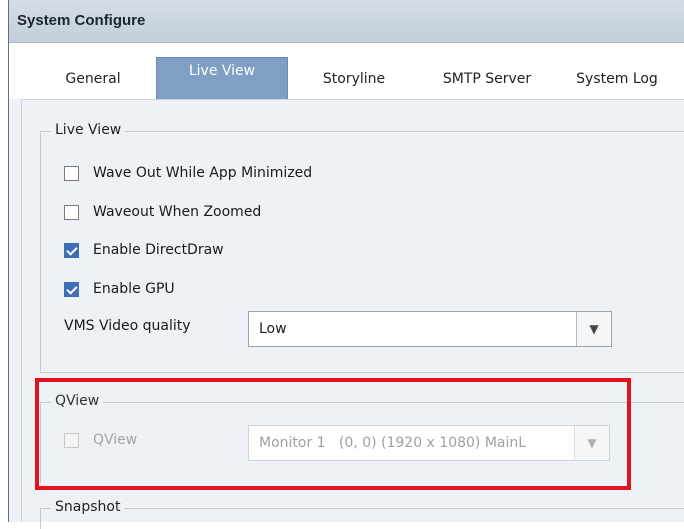 Image resolution: width=684 pixels, height=529 pixels. Describe the element at coordinates (88, 130) in the screenshot. I see `live-view-group-title: Live View` at that location.